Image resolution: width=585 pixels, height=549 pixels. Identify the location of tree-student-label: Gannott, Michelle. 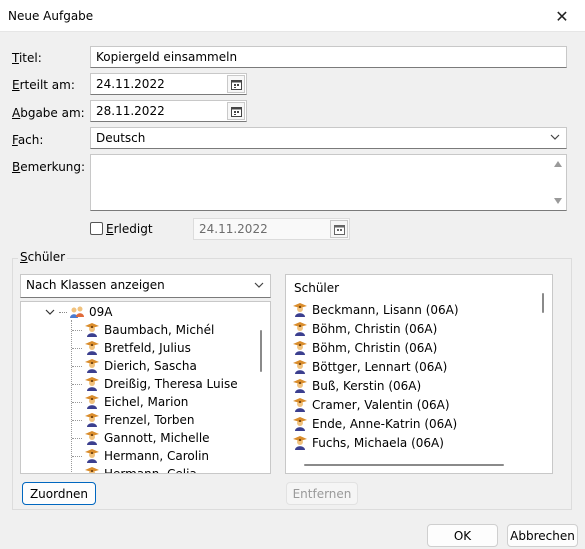
(157, 438).